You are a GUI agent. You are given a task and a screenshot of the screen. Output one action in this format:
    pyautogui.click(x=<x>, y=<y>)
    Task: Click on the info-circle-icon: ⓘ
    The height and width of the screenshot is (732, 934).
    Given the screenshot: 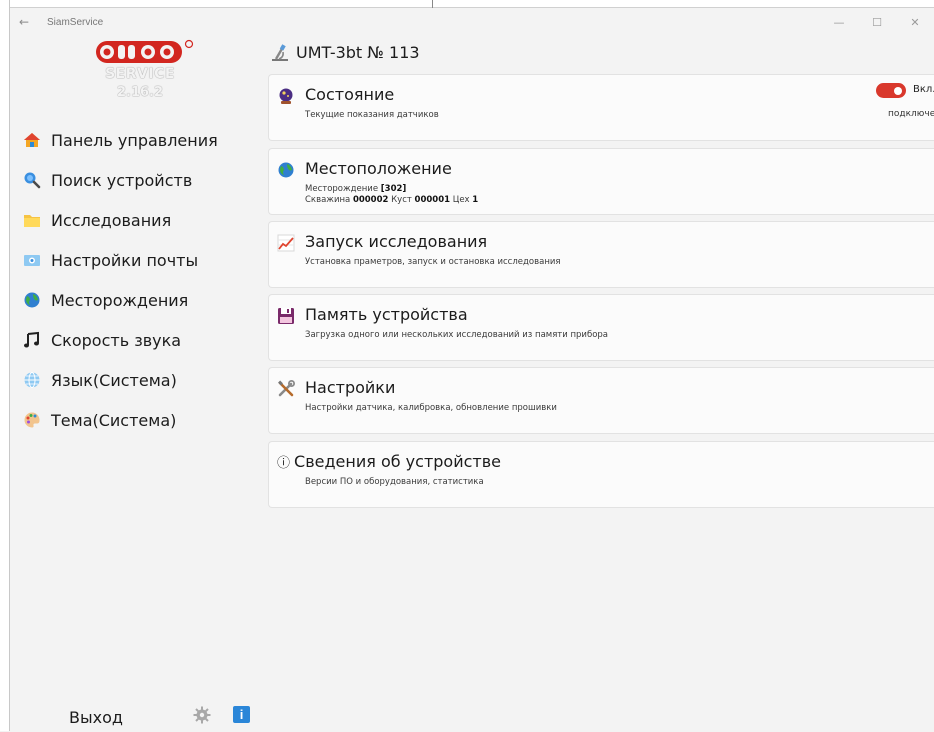 What is the action you would take?
    pyautogui.click(x=284, y=463)
    